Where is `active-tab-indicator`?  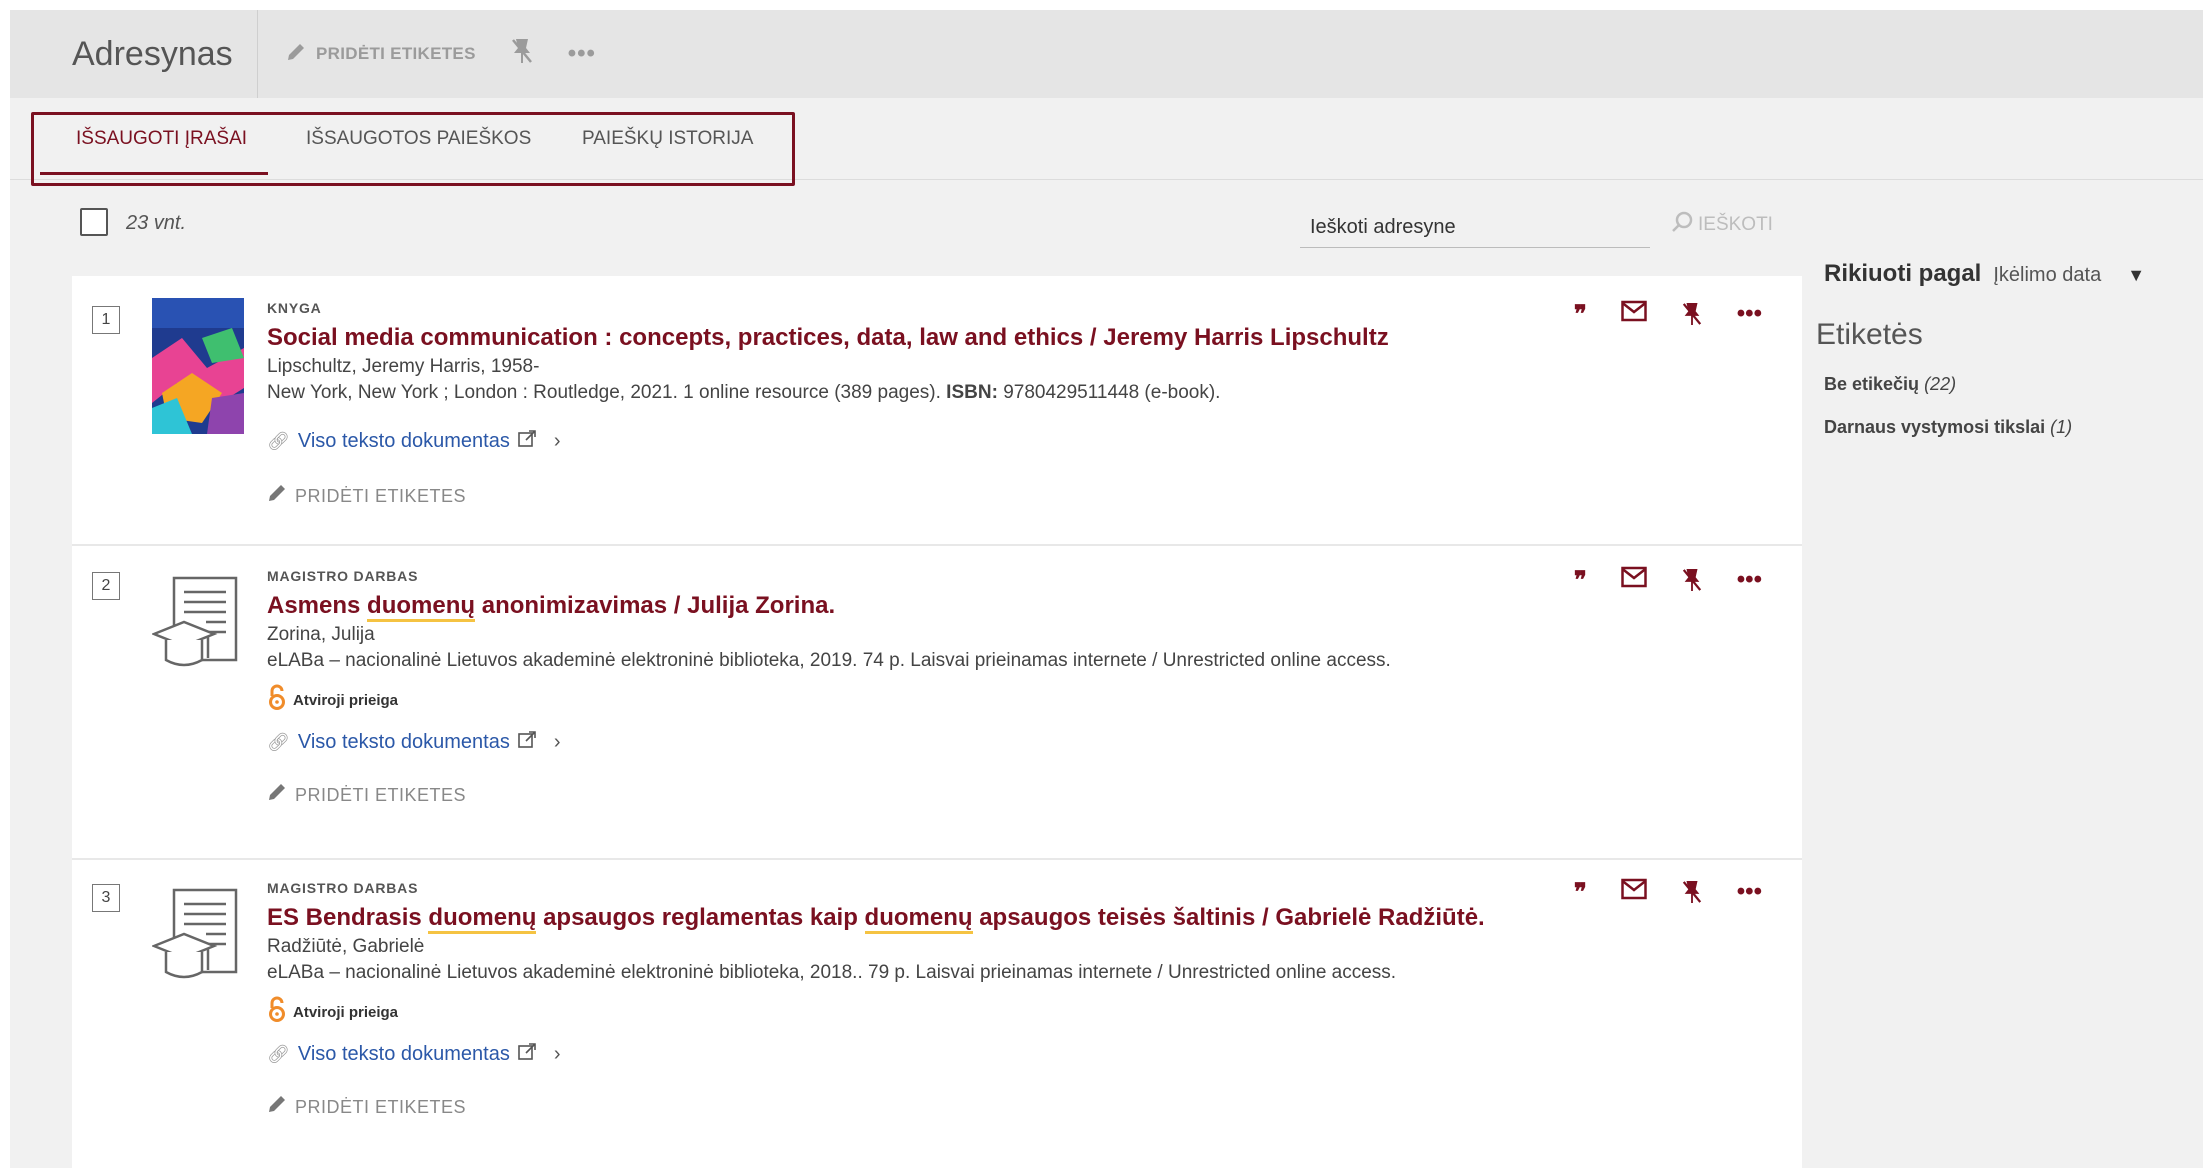
active-tab-indicator is located at coordinates (154, 173).